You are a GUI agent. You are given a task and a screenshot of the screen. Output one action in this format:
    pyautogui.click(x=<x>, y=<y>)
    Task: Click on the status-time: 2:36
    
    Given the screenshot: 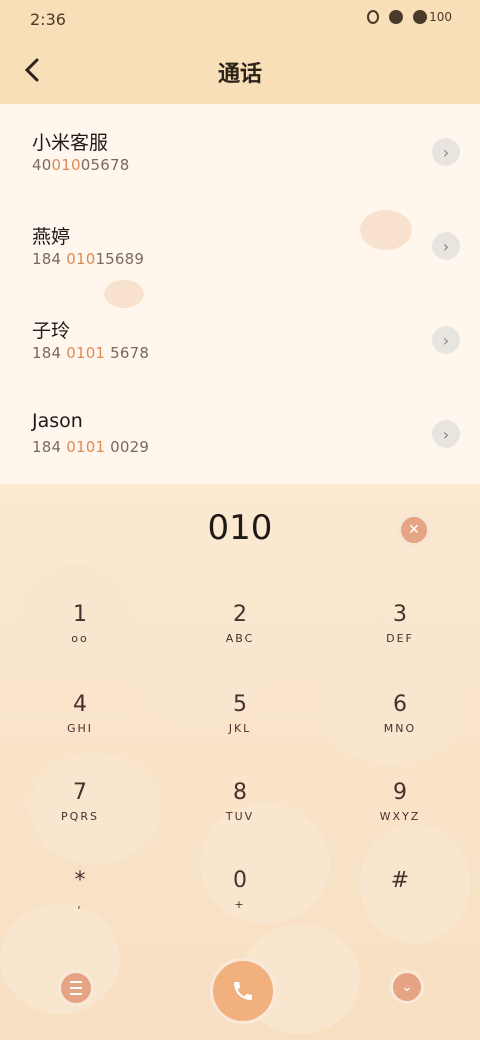 What is the action you would take?
    pyautogui.click(x=48, y=19)
    